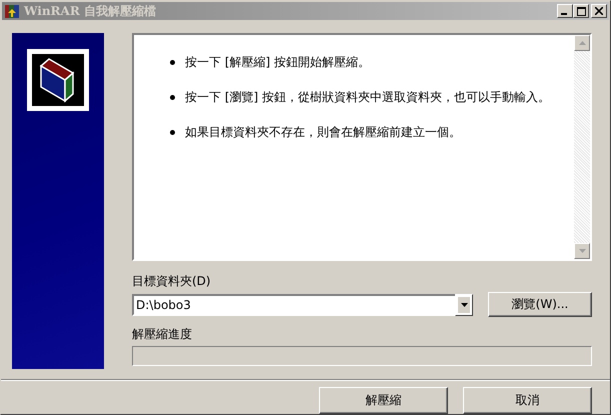 The width and height of the screenshot is (611, 415). What do you see at coordinates (582, 147) in the screenshot?
I see `scrollbar` at bounding box center [582, 147].